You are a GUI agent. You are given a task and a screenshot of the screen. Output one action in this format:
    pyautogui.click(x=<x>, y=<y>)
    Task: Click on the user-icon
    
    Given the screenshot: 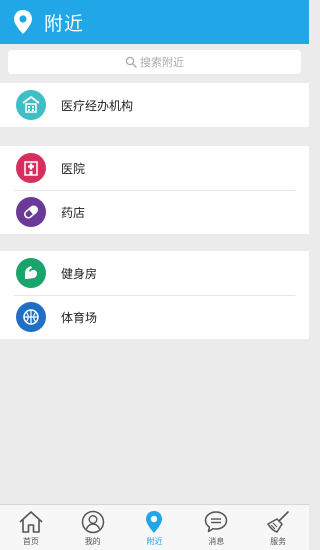 What is the action you would take?
    pyautogui.click(x=93, y=522)
    